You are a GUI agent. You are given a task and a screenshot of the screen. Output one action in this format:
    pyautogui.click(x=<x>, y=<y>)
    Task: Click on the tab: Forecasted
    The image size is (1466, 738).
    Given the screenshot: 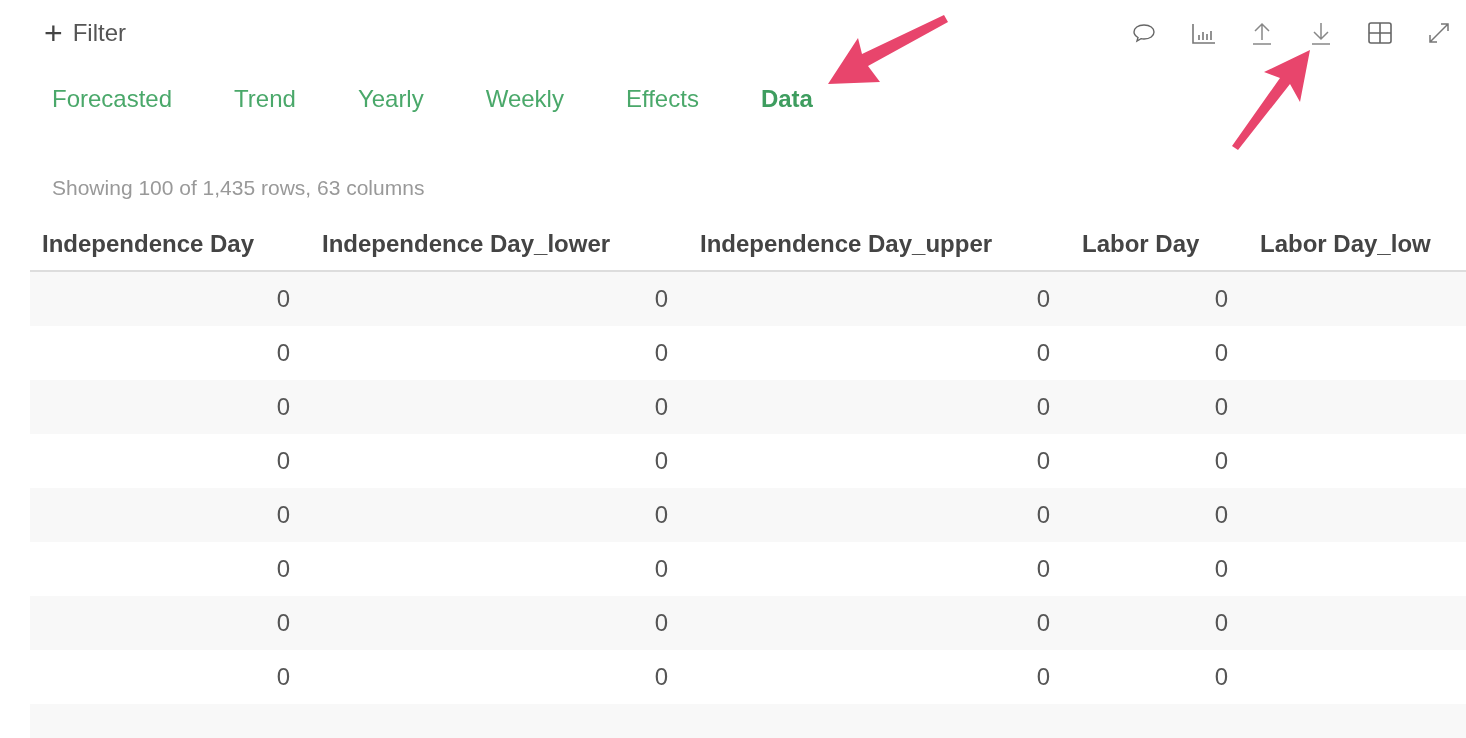 What is the action you would take?
    pyautogui.click(x=112, y=99)
    